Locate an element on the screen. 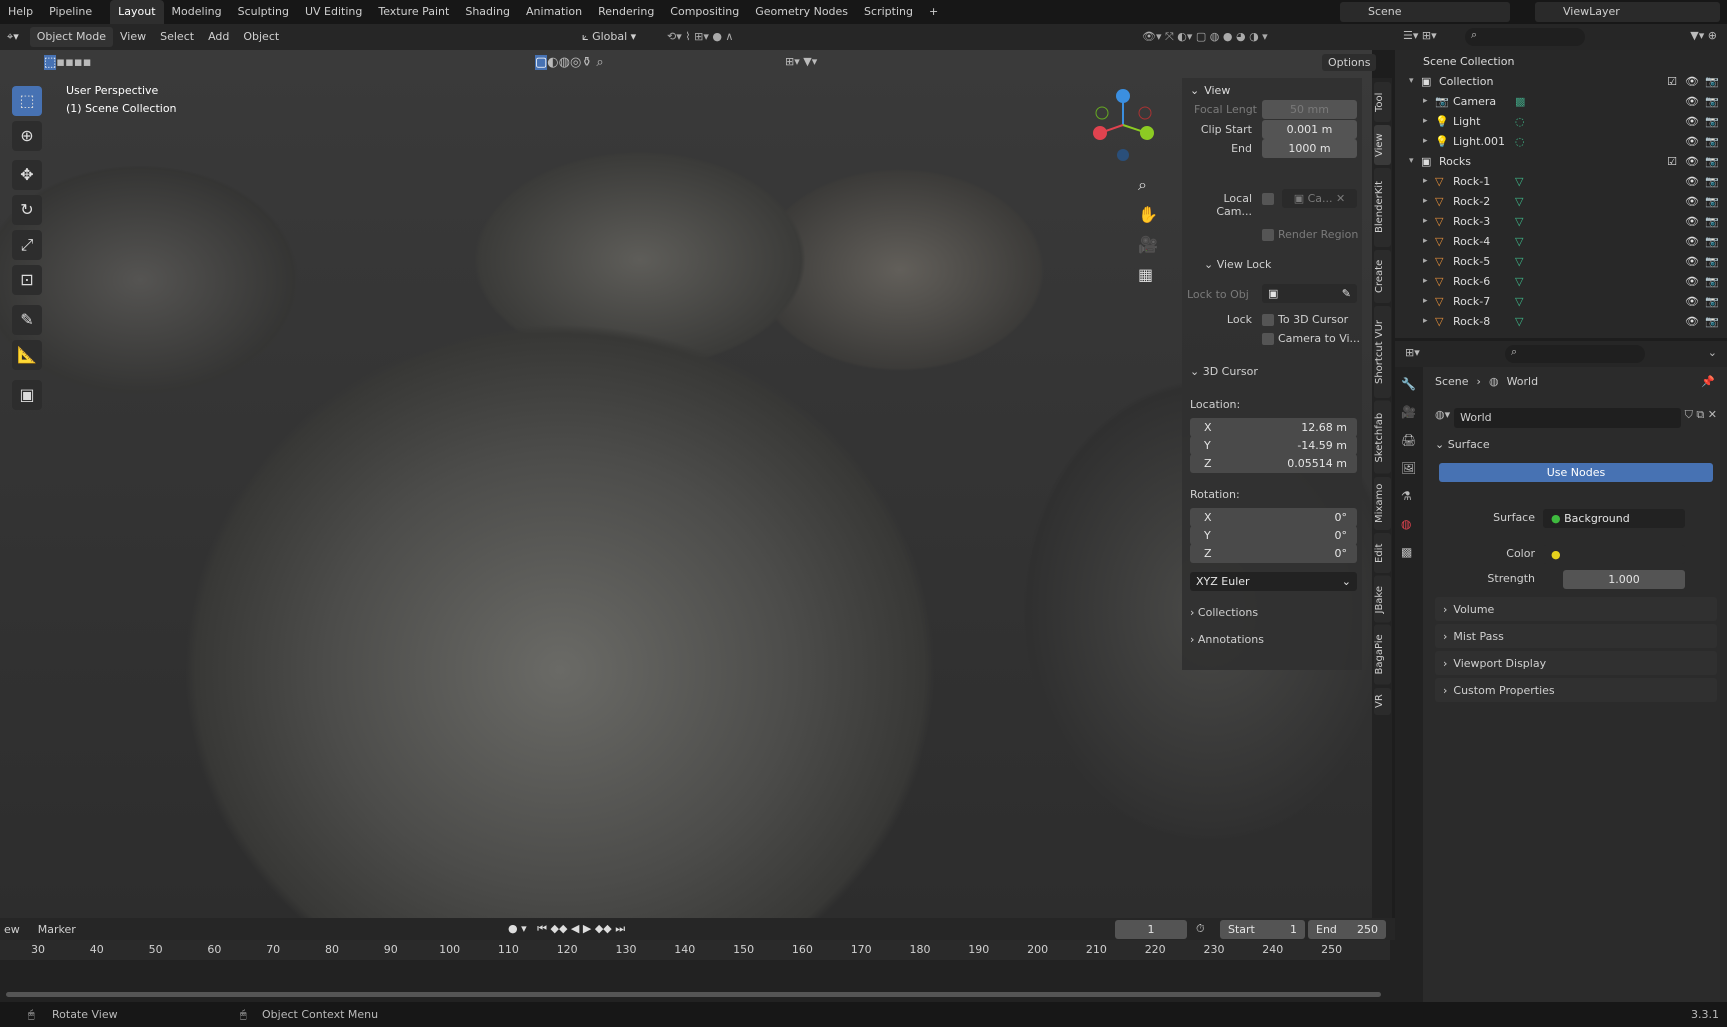 Image resolution: width=1727 pixels, height=1027 pixels. tab-compositing: Compositing is located at coordinates (704, 12).